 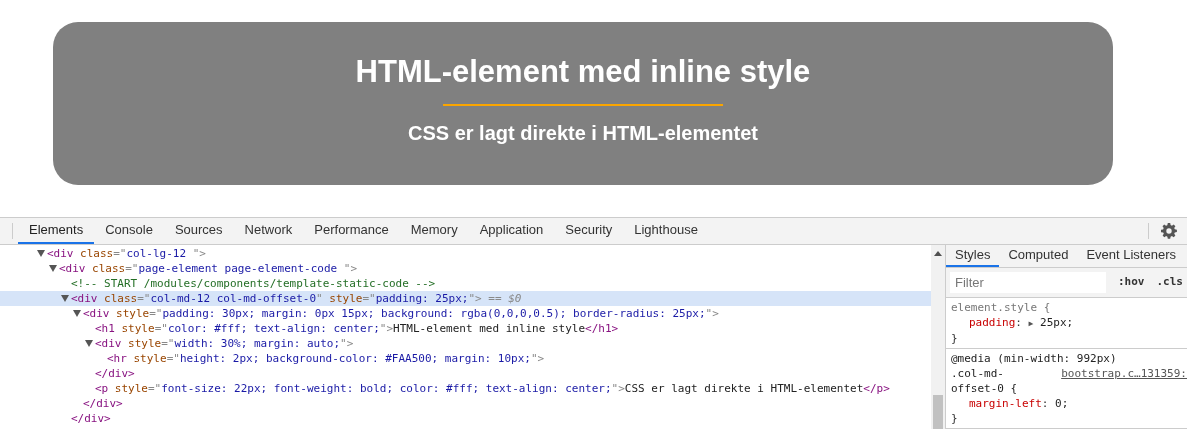 I want to click on panel-tab: Elements, so click(x=56, y=231).